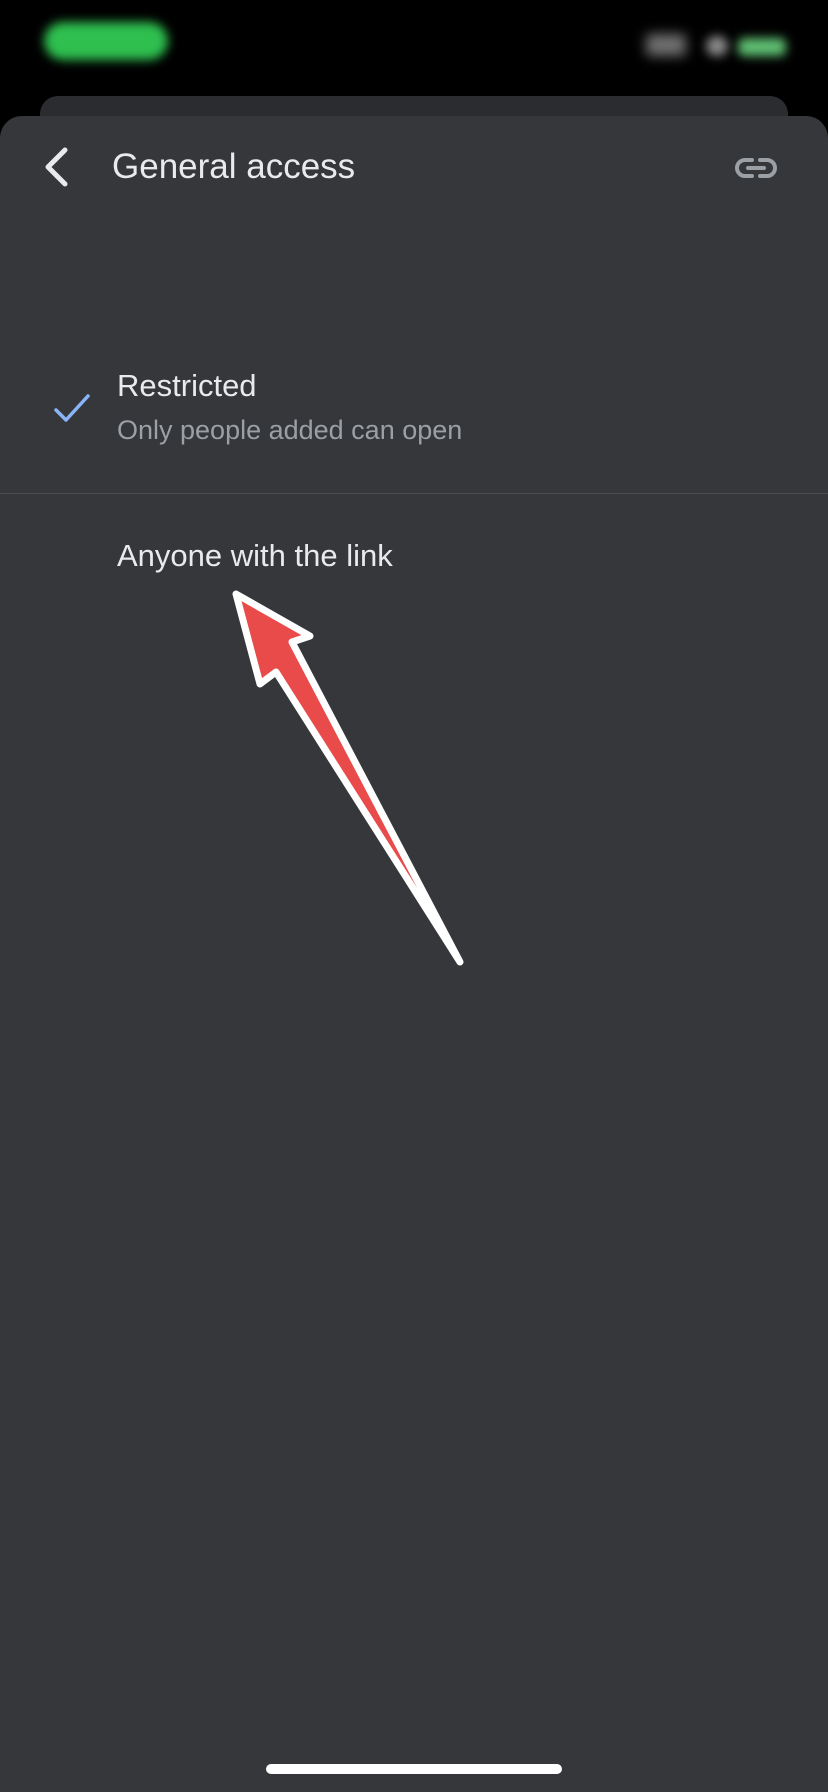 The height and width of the screenshot is (1792, 828). I want to click on option-restricted: Restricted Only people added can open, so click(414, 422).